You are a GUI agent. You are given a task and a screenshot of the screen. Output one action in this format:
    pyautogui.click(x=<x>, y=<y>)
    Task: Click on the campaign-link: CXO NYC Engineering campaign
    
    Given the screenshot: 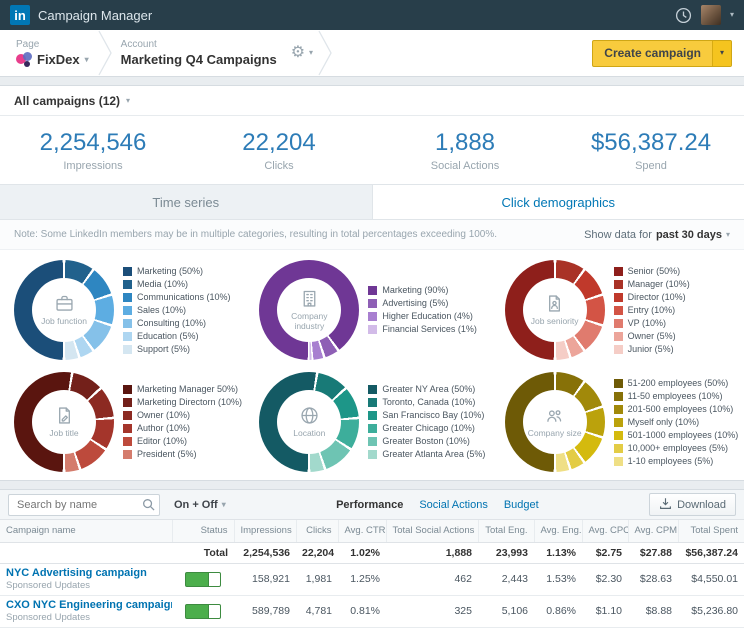 What is the action you would take?
    pyautogui.click(x=89, y=605)
    